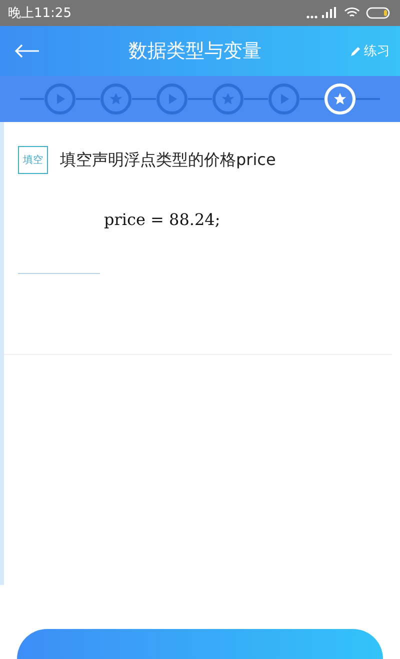 The image size is (400, 659). I want to click on back-arrow-icon, so click(27, 51).